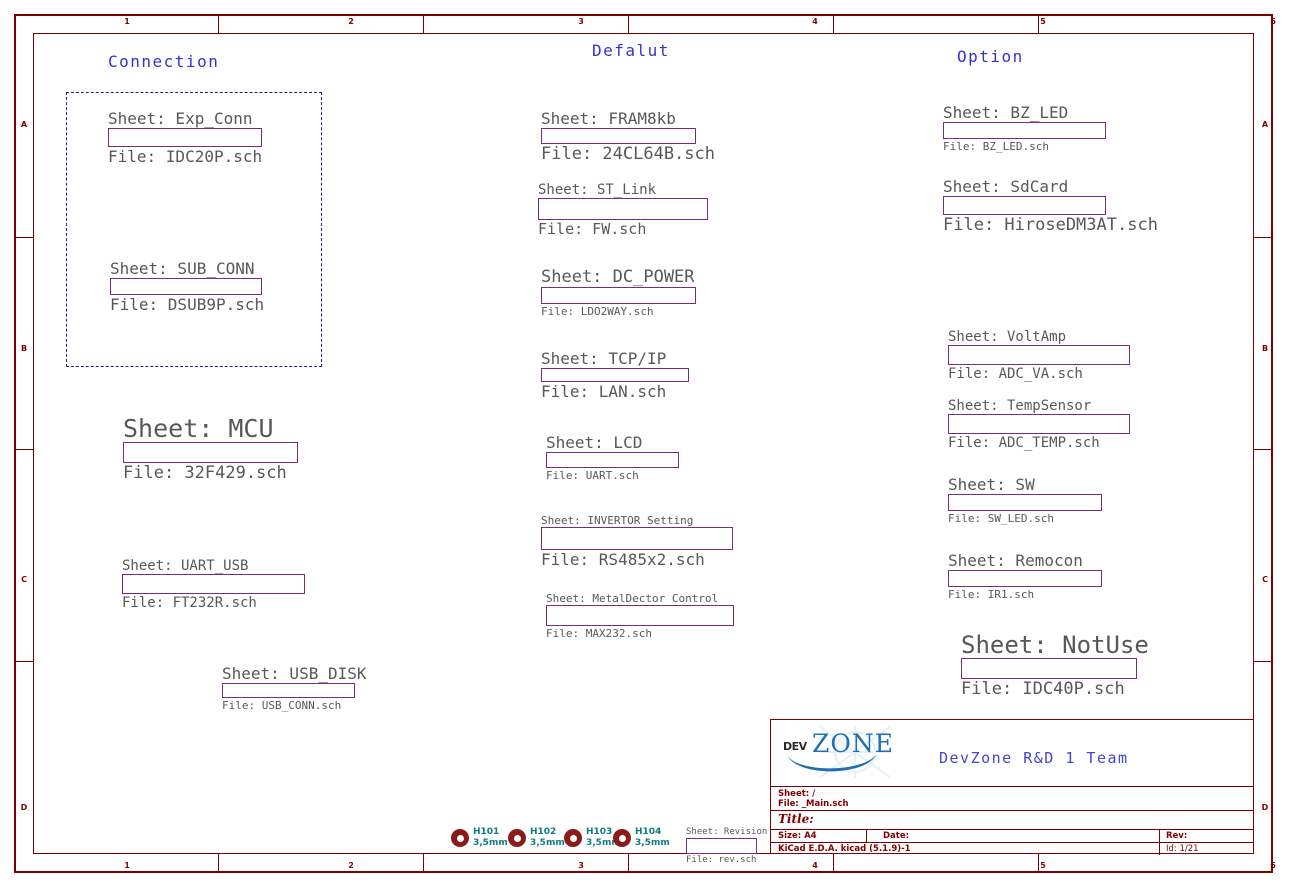 This screenshot has height=893, width=1289. Describe the element at coordinates (1273, 21) in the screenshot. I see `zone-label-top-6: 6` at that location.